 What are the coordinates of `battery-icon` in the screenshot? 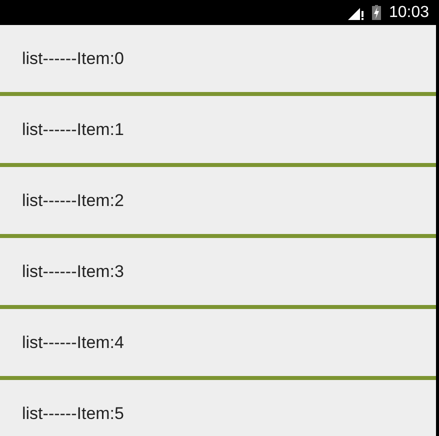 It's located at (376, 12).